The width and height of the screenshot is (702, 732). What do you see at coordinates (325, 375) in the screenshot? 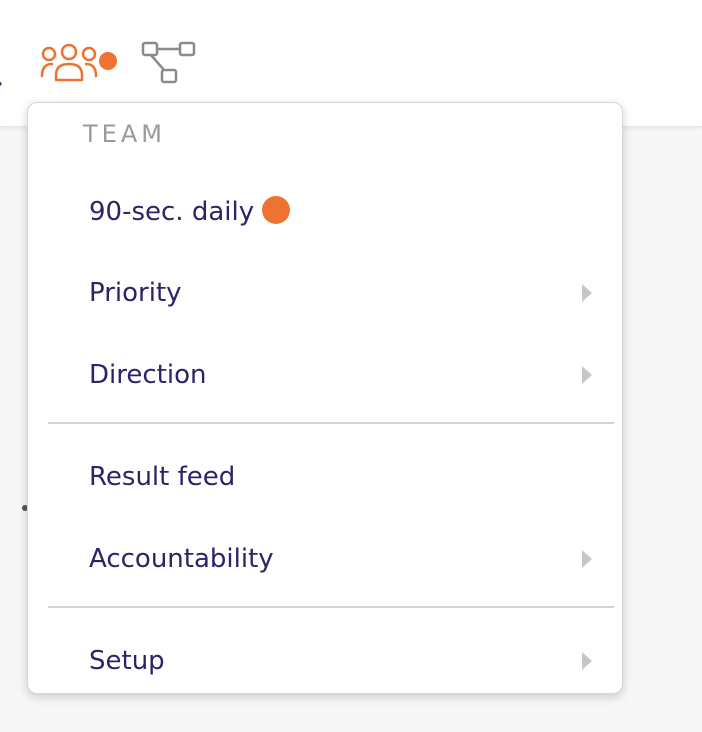
I see `menu-item-direction: Direction` at bounding box center [325, 375].